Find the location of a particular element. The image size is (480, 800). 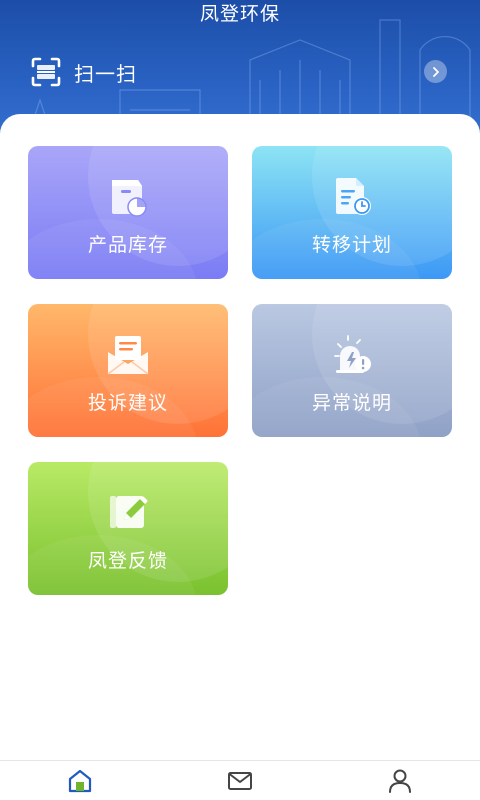

tab-home is located at coordinates (80, 780).